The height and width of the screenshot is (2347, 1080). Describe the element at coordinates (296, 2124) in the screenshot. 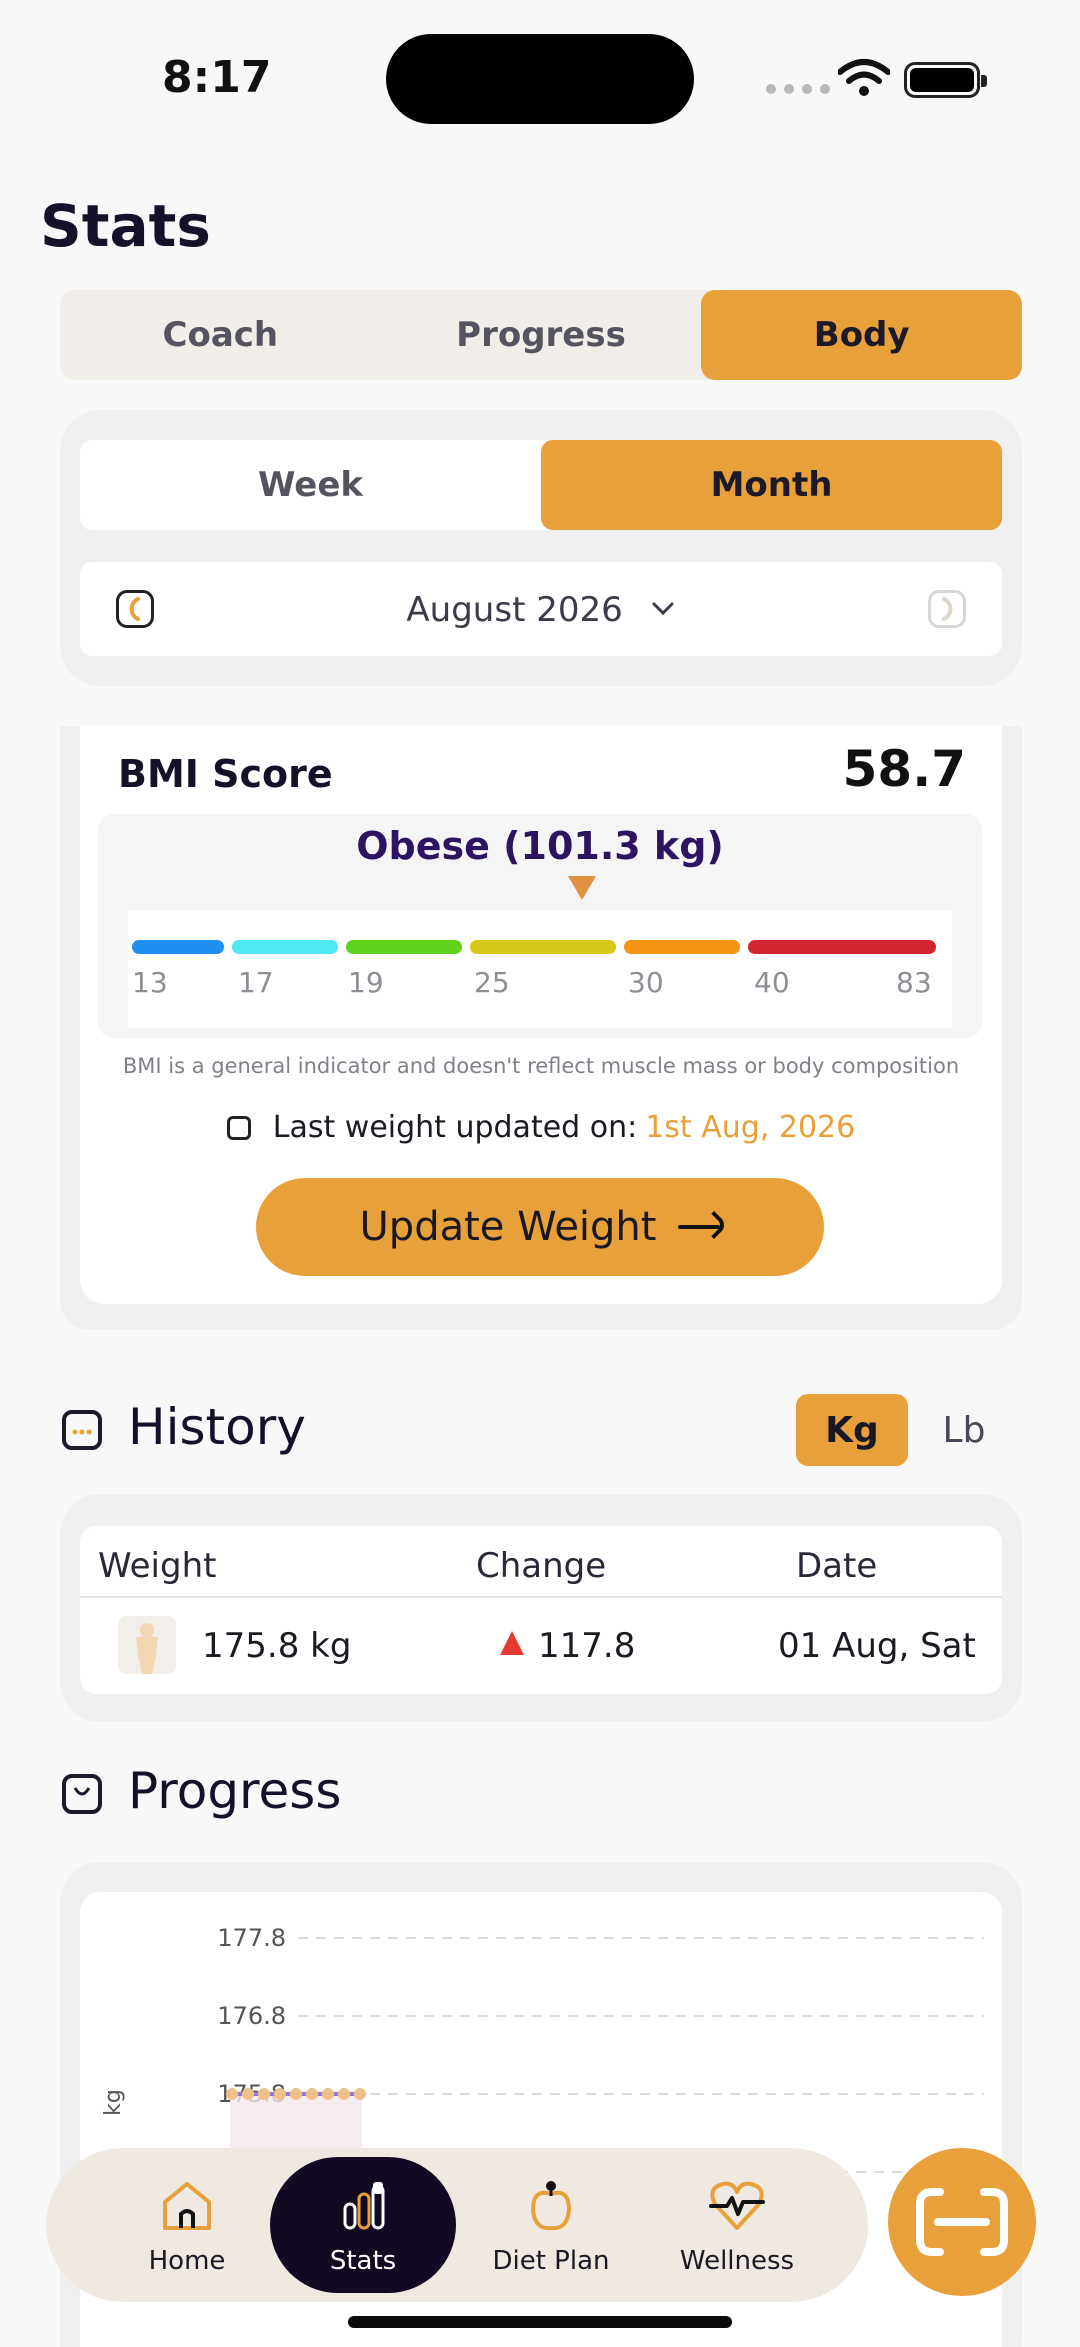

I see `area-fill` at that location.